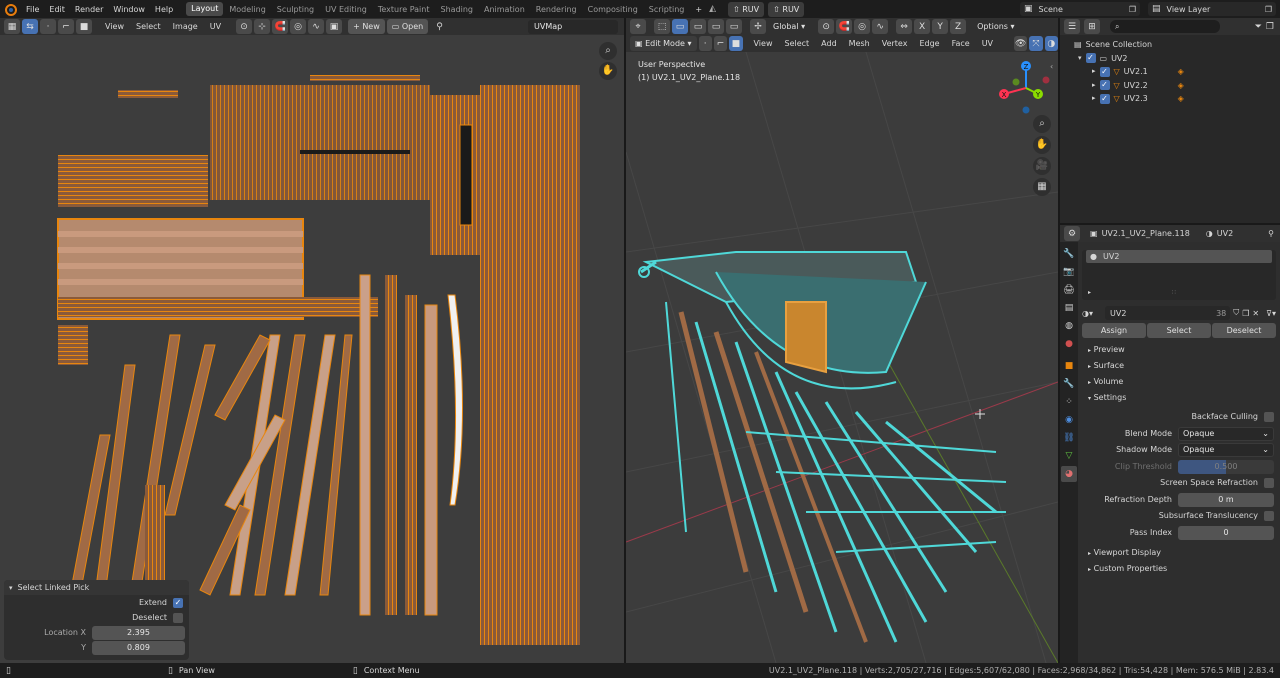 This screenshot has width=1280, height=678. Describe the element at coordinates (1069, 384) in the screenshot. I see `modifier-tab-icon: 🔧` at that location.